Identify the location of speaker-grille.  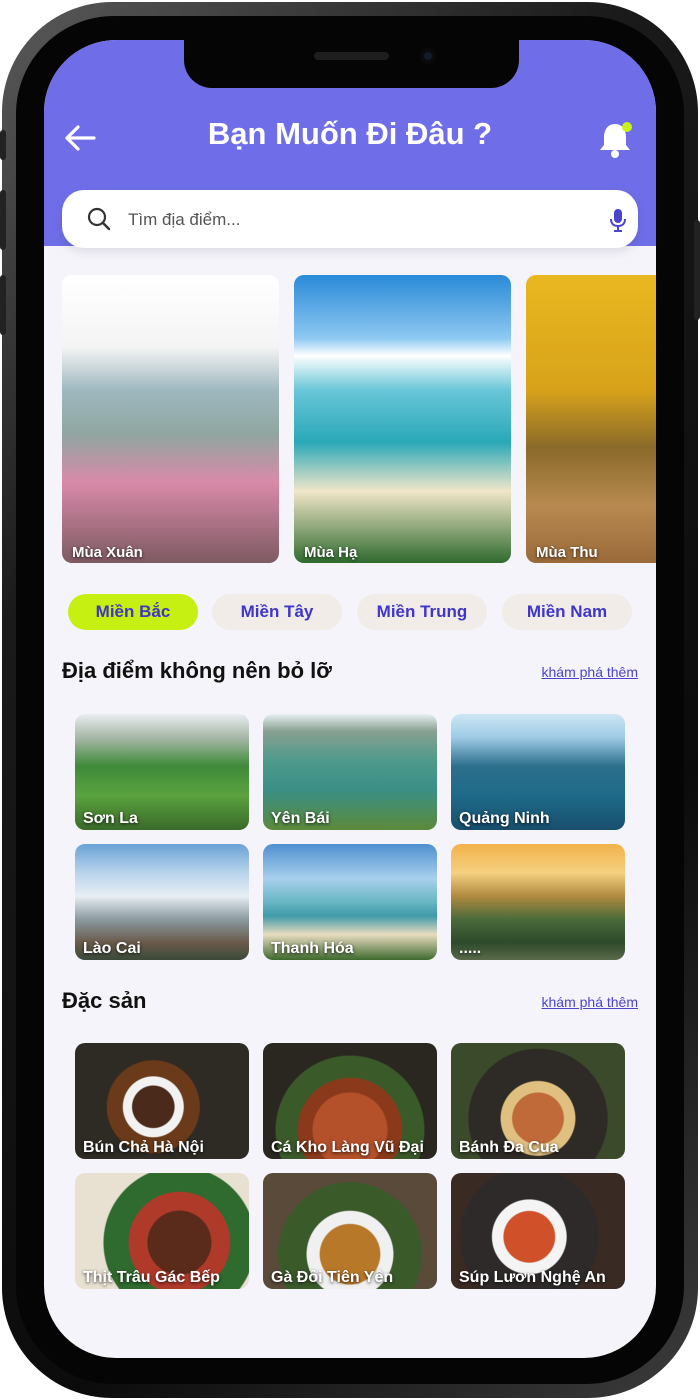
(351, 56).